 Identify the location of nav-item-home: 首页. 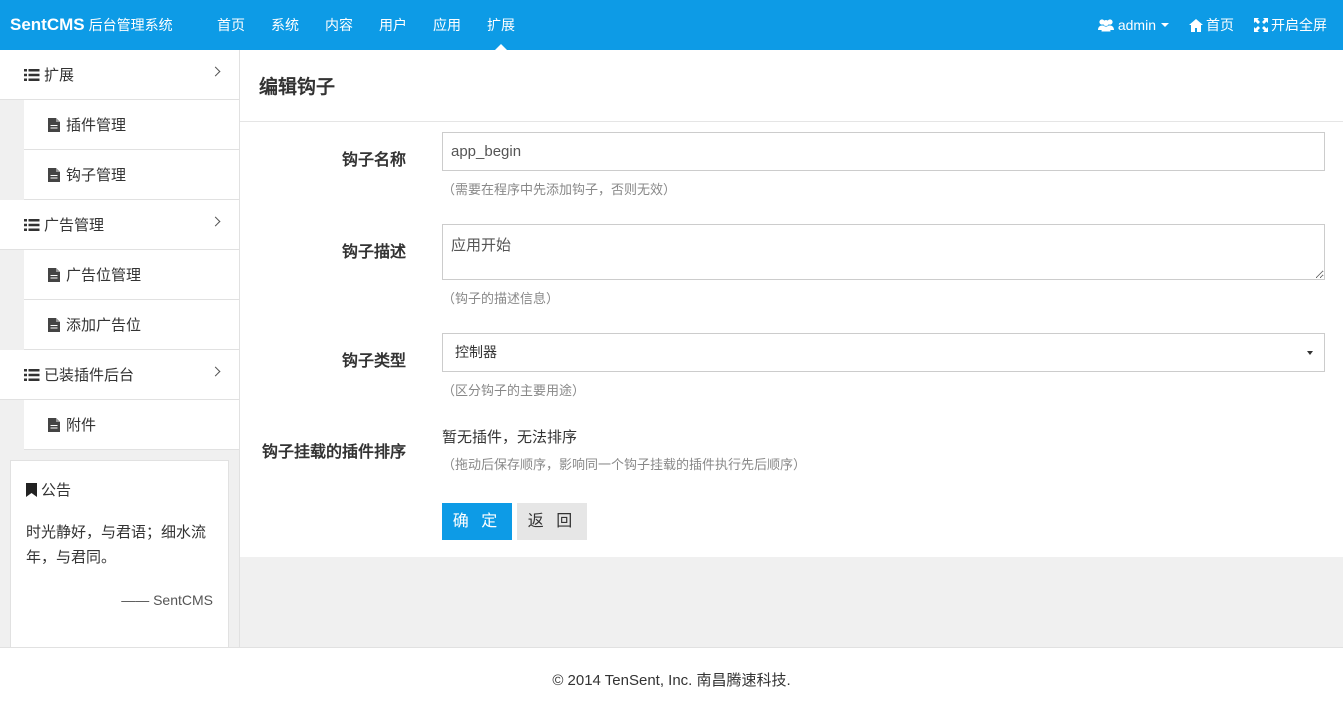
(231, 25).